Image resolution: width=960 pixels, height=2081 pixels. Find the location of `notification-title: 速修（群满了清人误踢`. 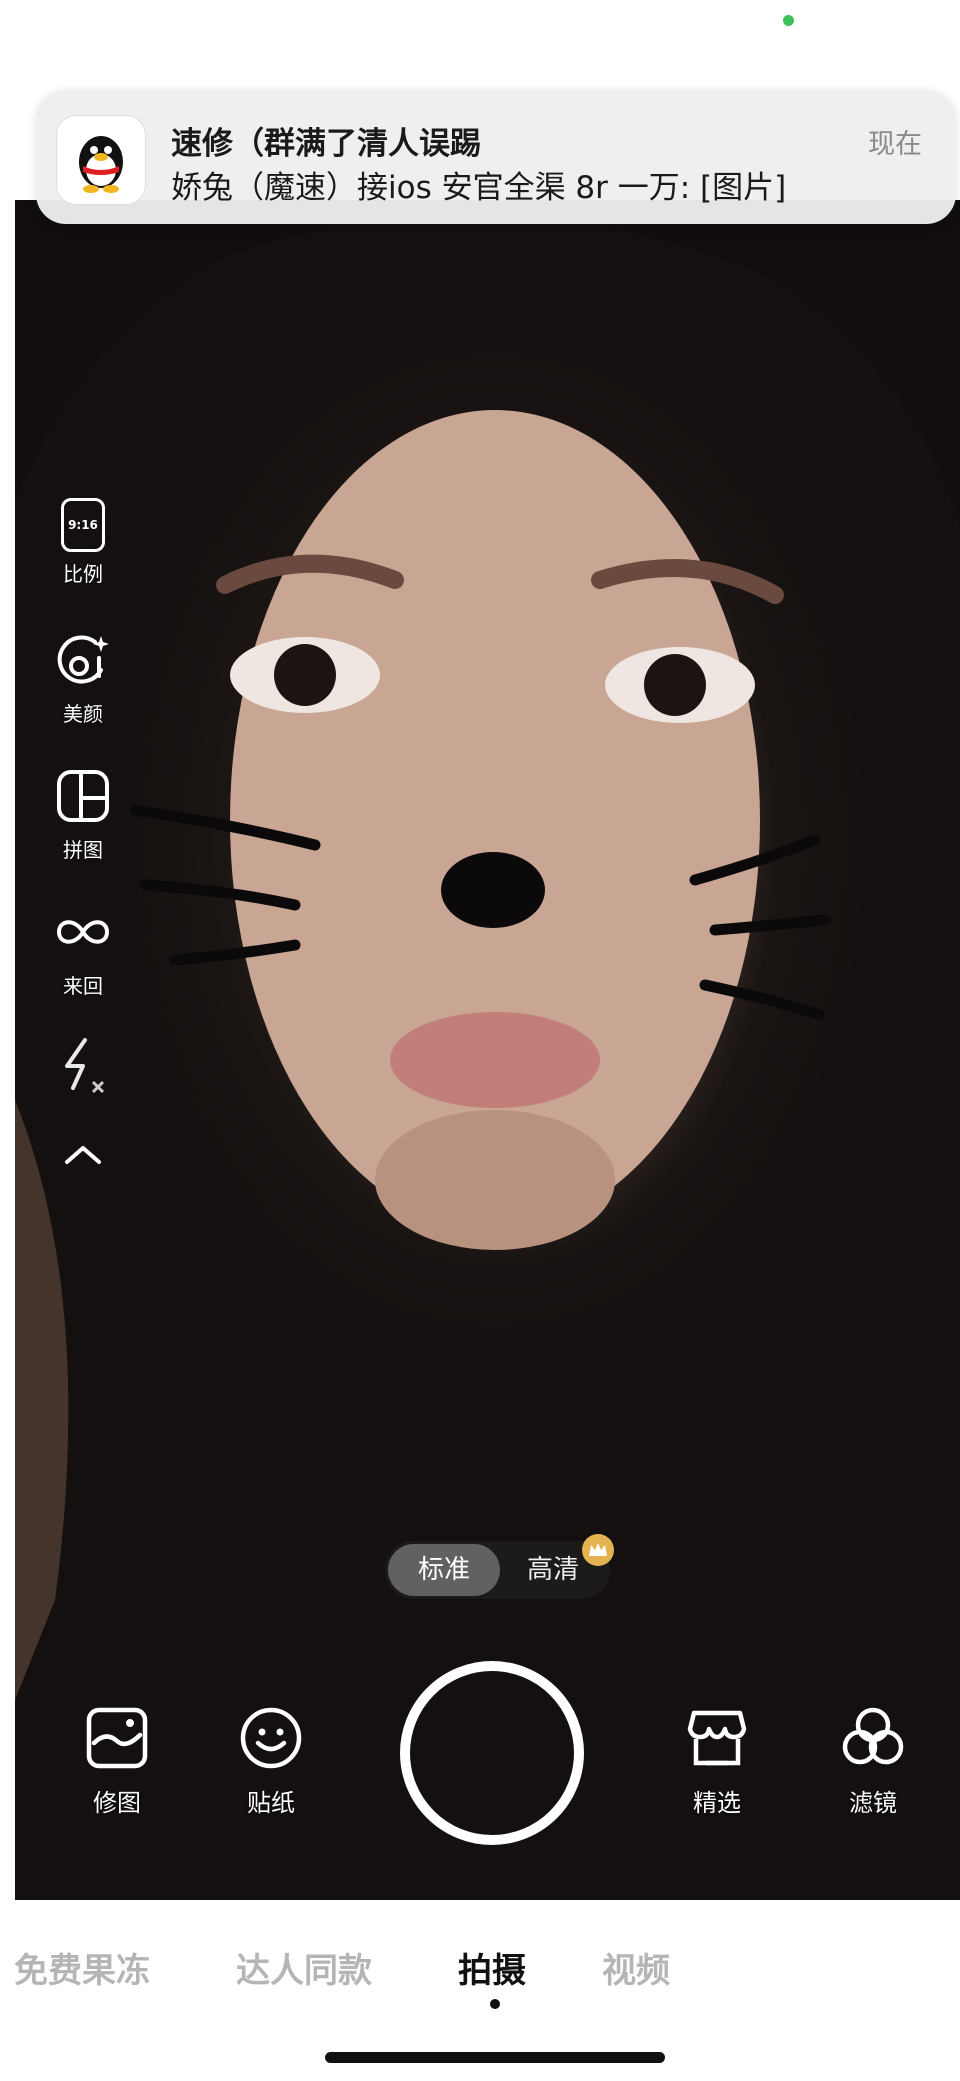

notification-title: 速修（群满了清人误踢 is located at coordinates (326, 144).